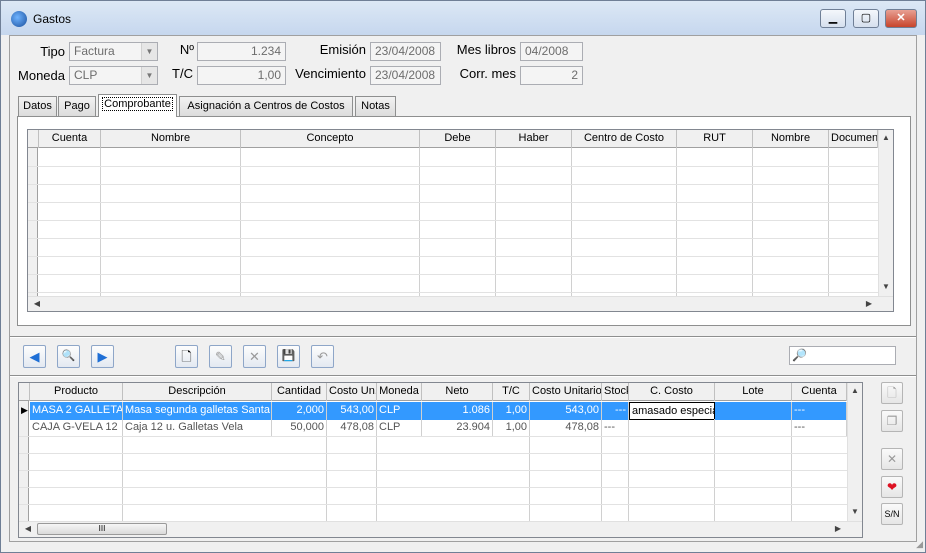  I want to click on col-descripcion: Descripción, so click(197, 392).